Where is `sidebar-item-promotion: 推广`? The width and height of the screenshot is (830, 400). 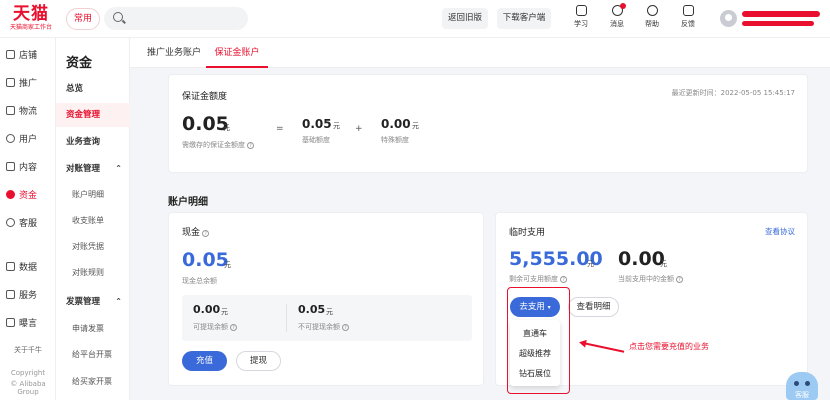 sidebar-item-promotion: 推广 is located at coordinates (28, 84).